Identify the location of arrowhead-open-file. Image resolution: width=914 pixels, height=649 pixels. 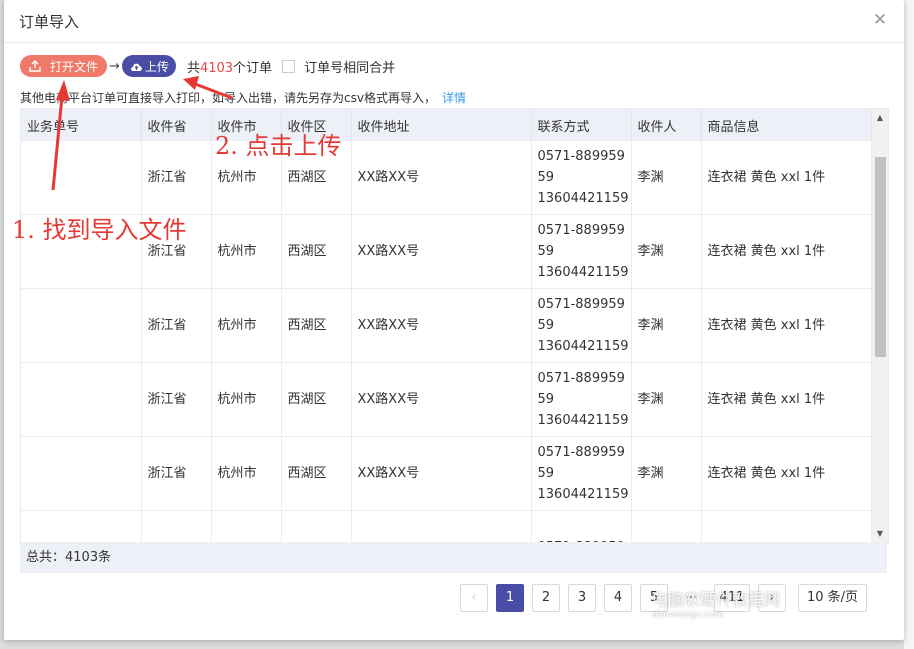
(63, 90).